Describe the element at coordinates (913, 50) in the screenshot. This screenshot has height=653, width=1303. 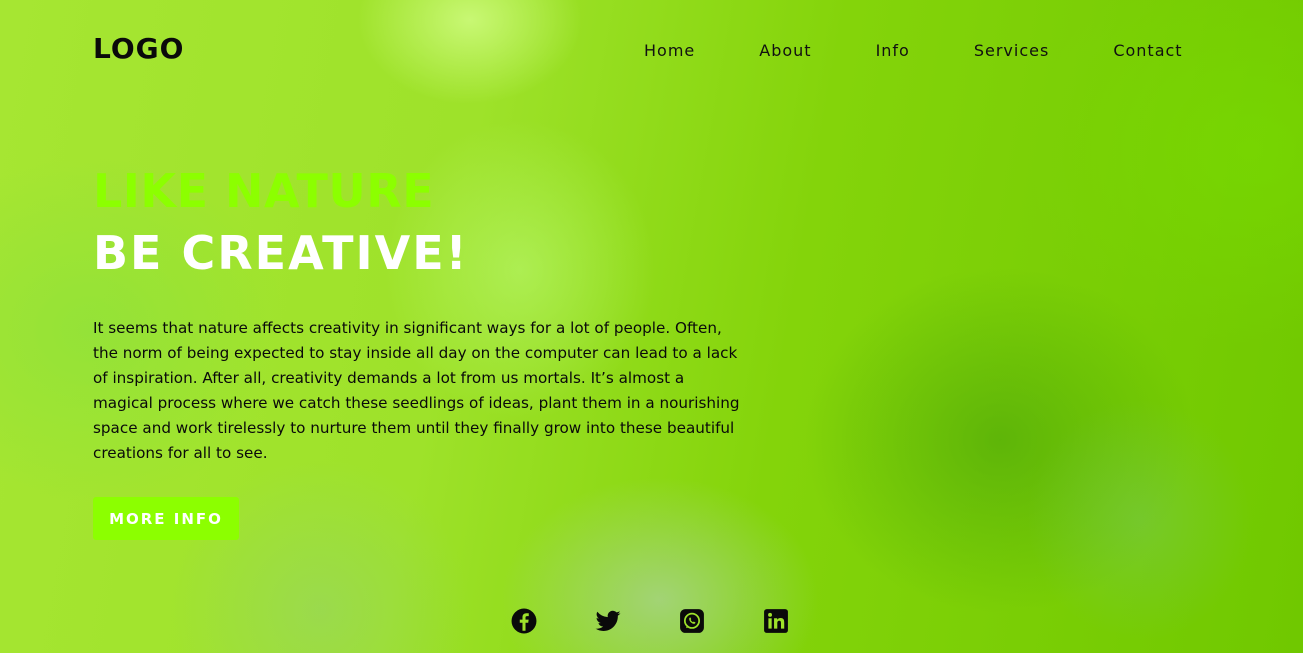
I see `main-nav: Home About Info Services Contact` at that location.